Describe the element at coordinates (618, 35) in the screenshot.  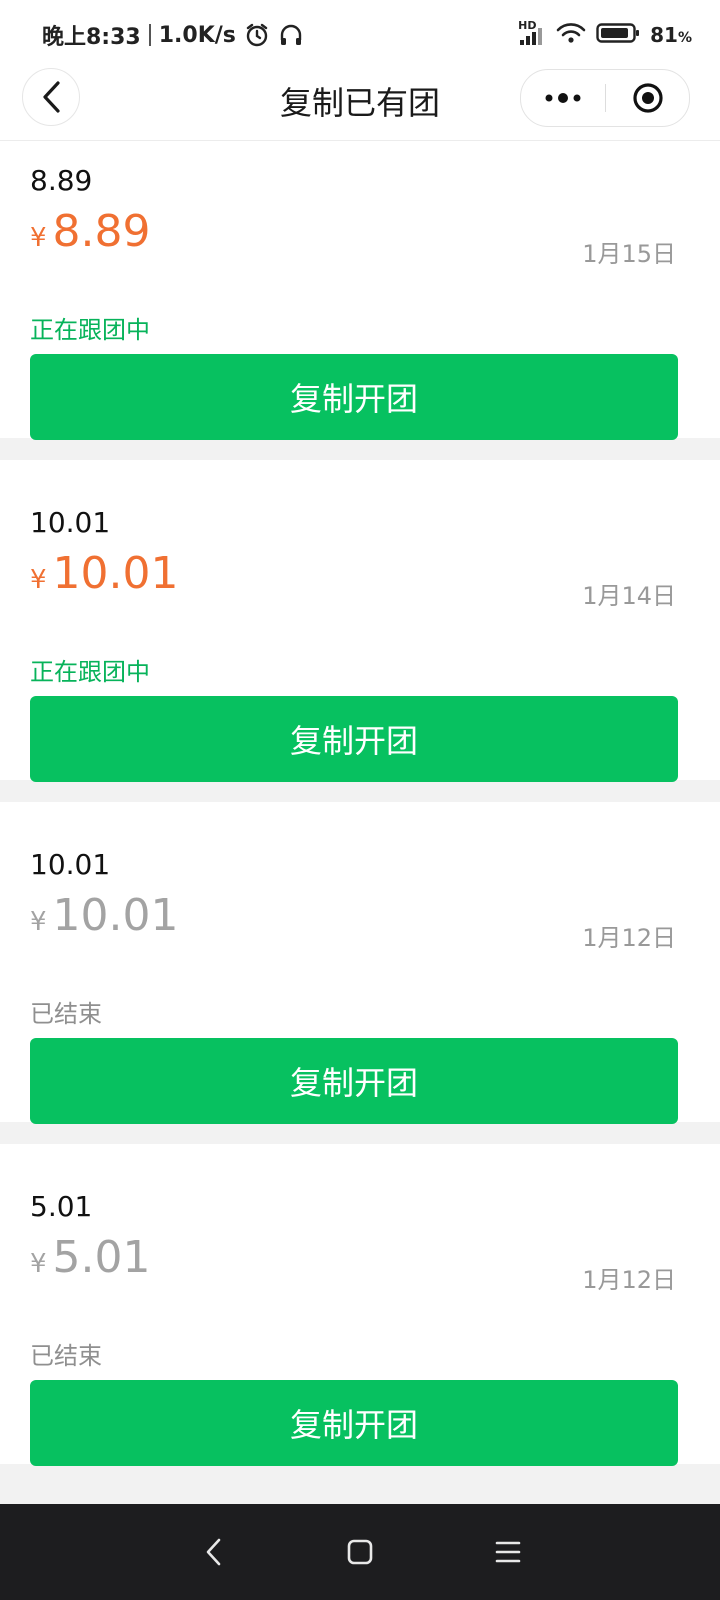
I see `battery-icon` at that location.